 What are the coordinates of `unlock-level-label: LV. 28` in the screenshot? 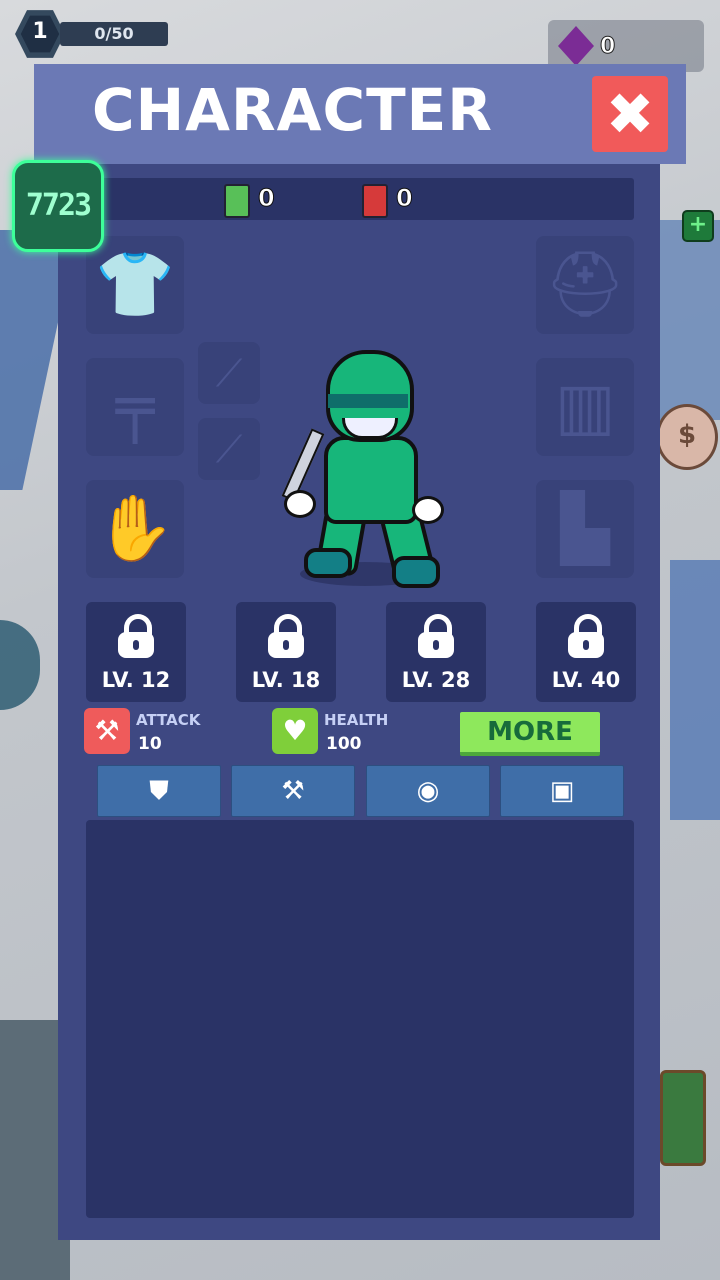 It's located at (436, 680).